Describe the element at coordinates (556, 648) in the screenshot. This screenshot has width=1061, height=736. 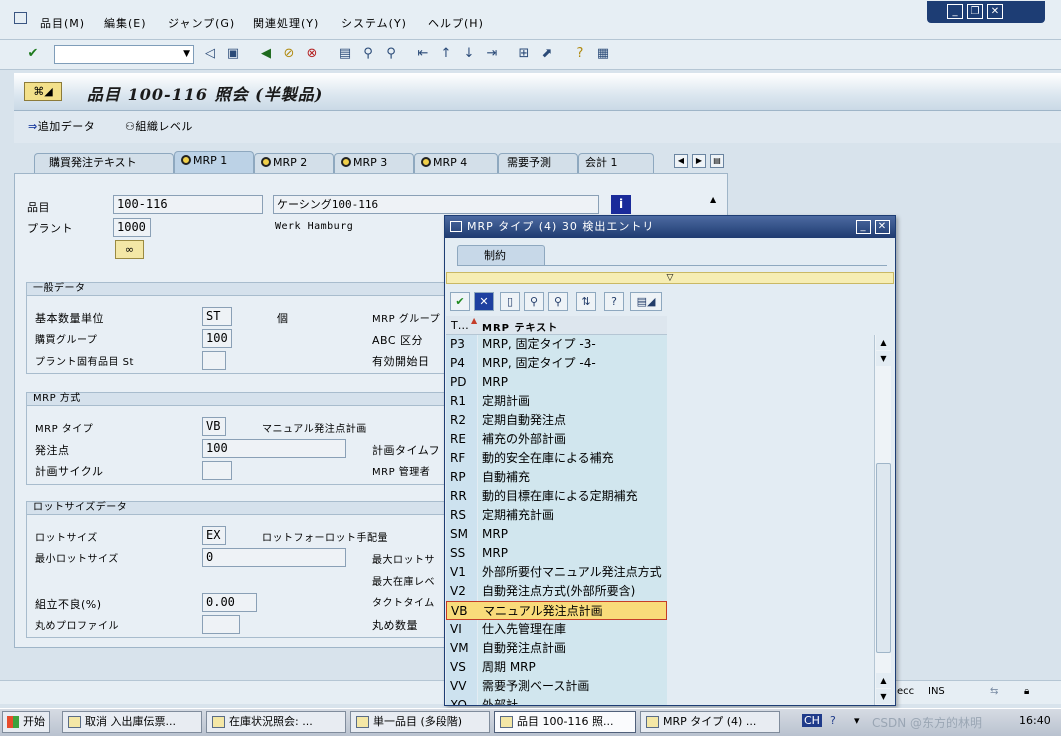
I see `list-item: VM 自動発注点計画` at that location.